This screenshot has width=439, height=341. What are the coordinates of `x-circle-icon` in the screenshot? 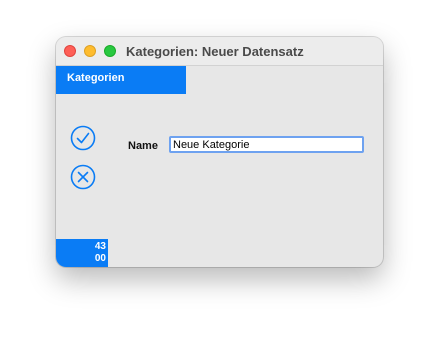 It's located at (83, 177).